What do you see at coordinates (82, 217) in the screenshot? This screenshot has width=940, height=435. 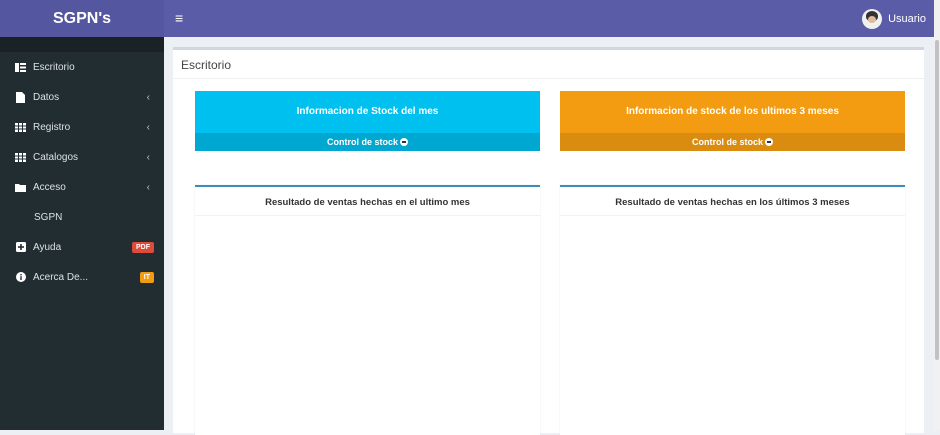 I see `sidebar-item-sgpn: SGPN` at bounding box center [82, 217].